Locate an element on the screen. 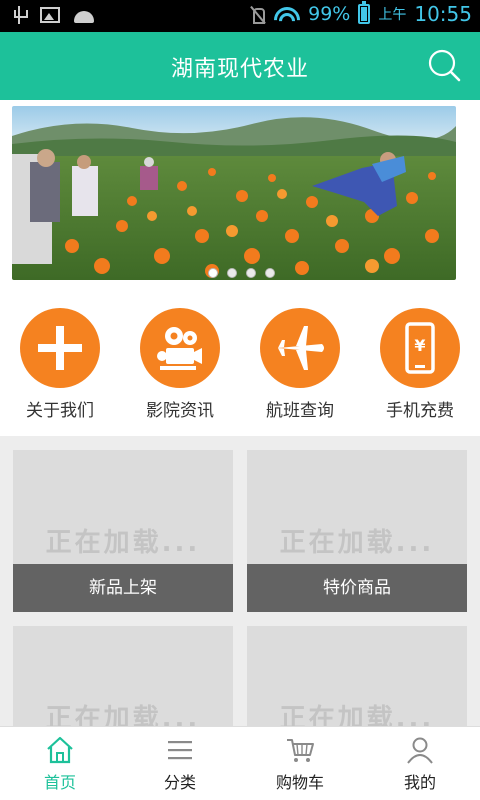 This screenshot has width=480, height=800. nav-label: 首页 is located at coordinates (59, 782).